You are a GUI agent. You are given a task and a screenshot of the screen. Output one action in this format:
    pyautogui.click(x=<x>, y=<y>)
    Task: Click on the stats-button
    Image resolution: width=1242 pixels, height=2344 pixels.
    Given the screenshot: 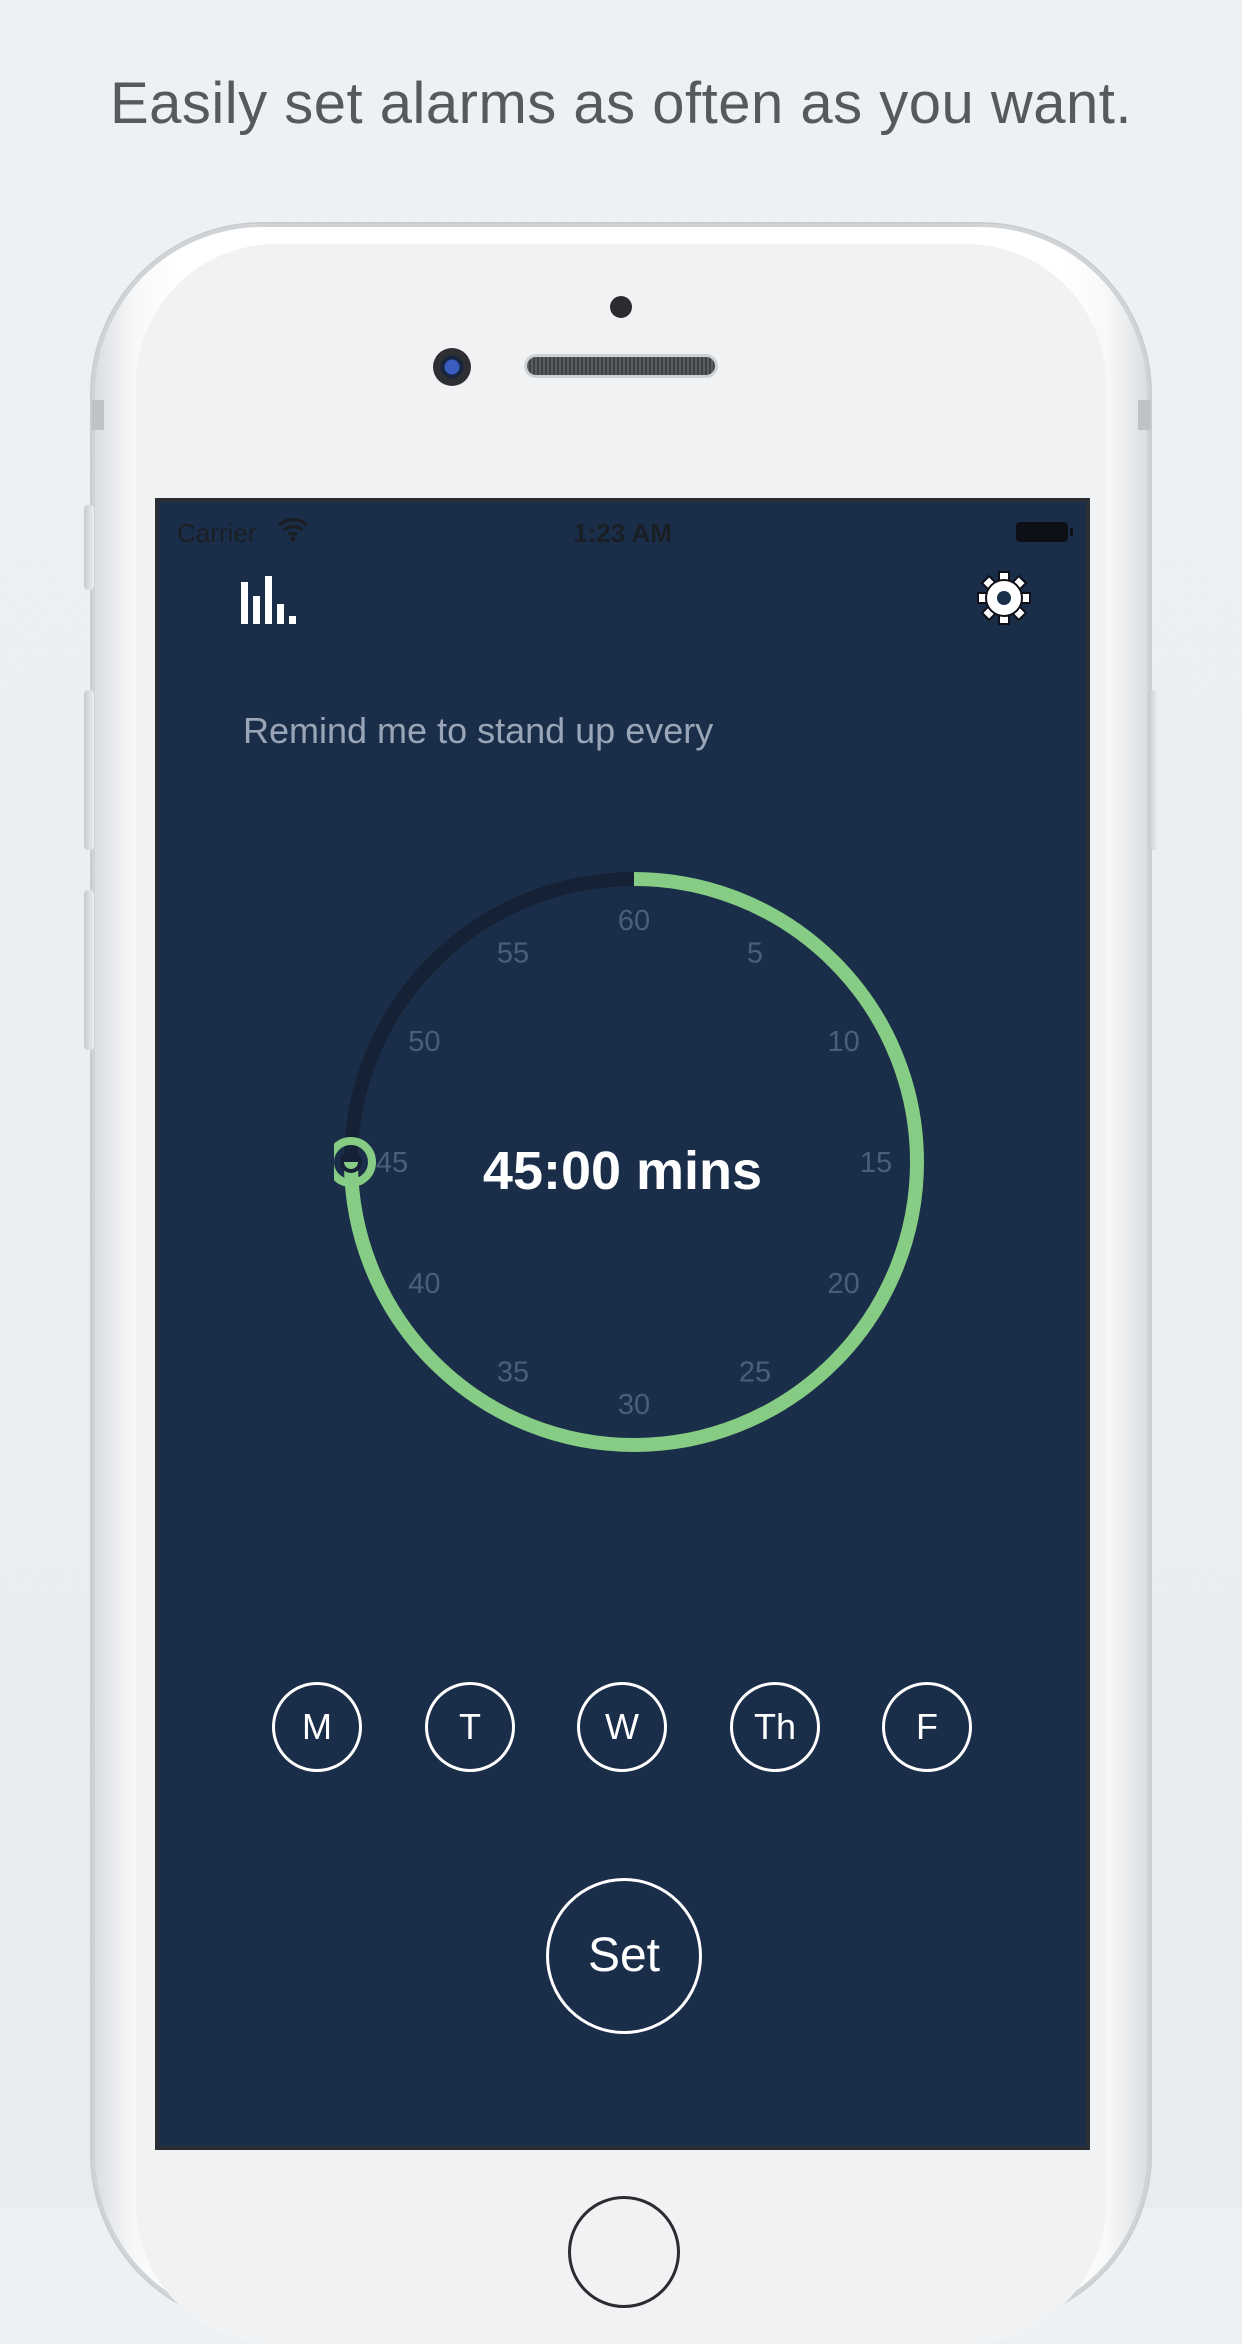 What is the action you would take?
    pyautogui.click(x=269, y=602)
    